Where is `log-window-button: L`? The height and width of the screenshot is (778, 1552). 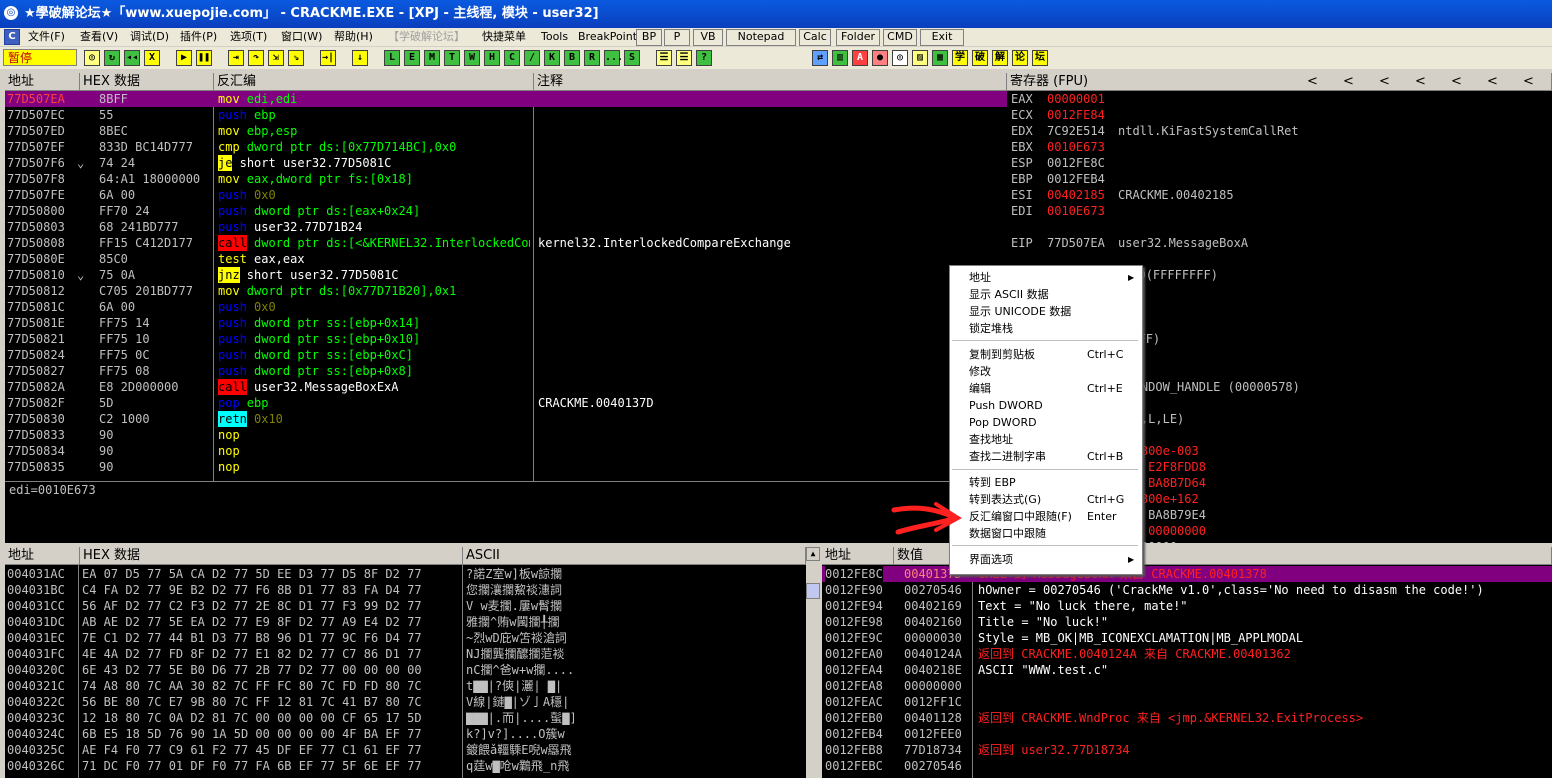
log-window-button: L is located at coordinates (392, 58).